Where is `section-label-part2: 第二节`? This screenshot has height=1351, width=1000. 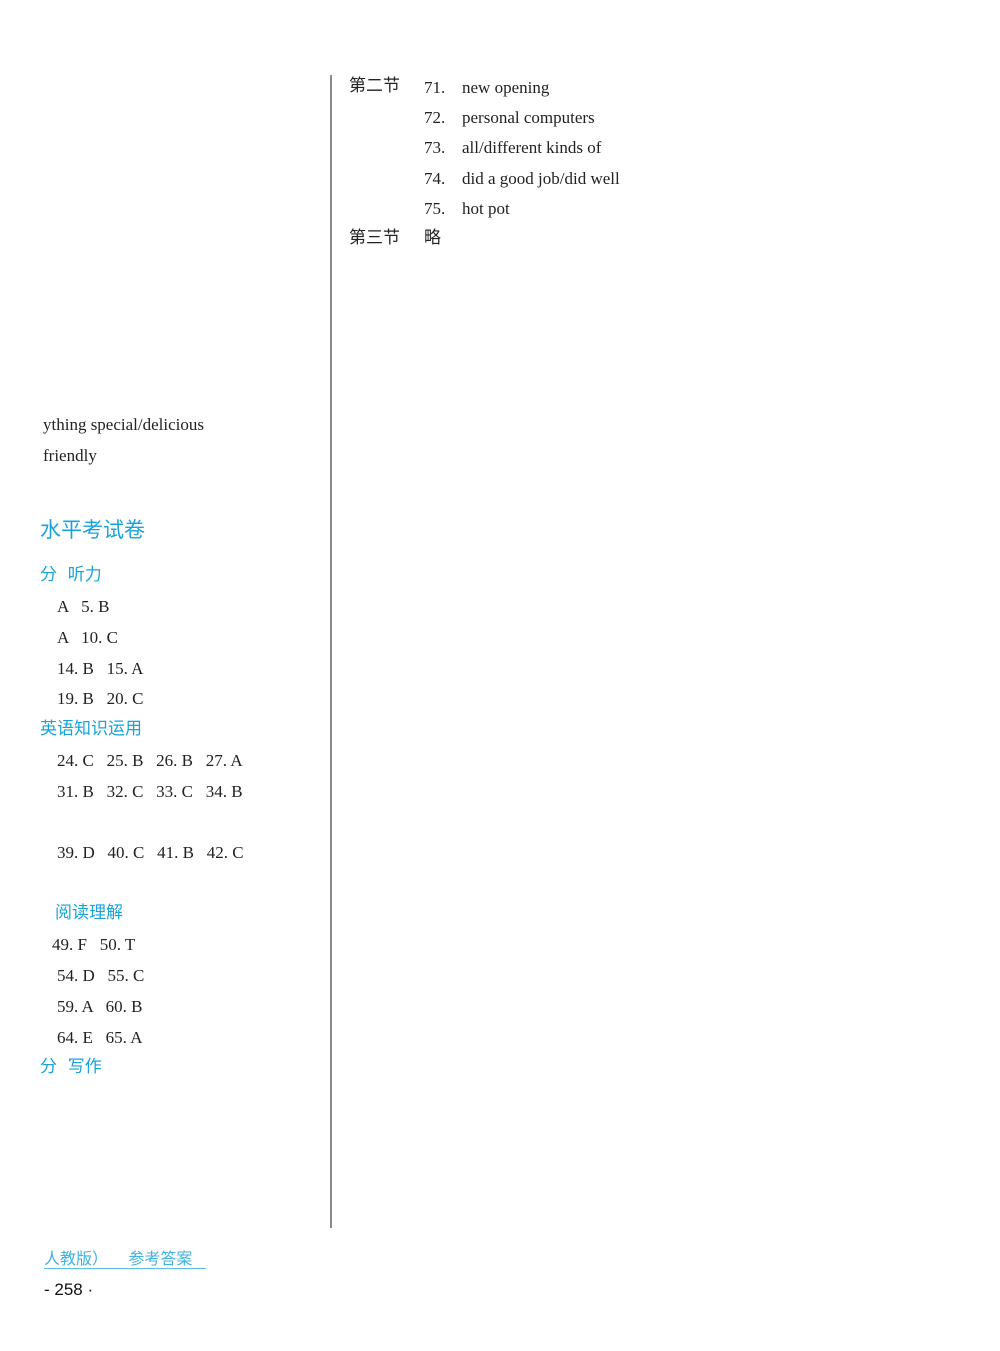 section-label-part2: 第二节 is located at coordinates (374, 86).